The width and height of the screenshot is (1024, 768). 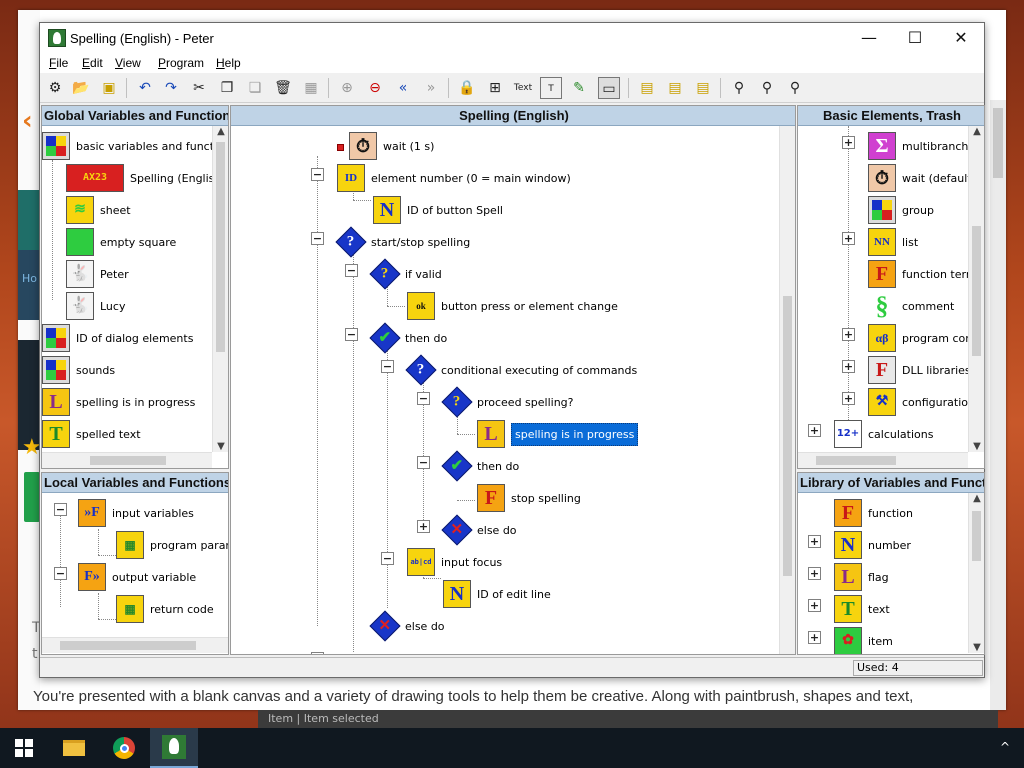 What do you see at coordinates (109, 88) in the screenshot?
I see `save-icon: ▣` at bounding box center [109, 88].